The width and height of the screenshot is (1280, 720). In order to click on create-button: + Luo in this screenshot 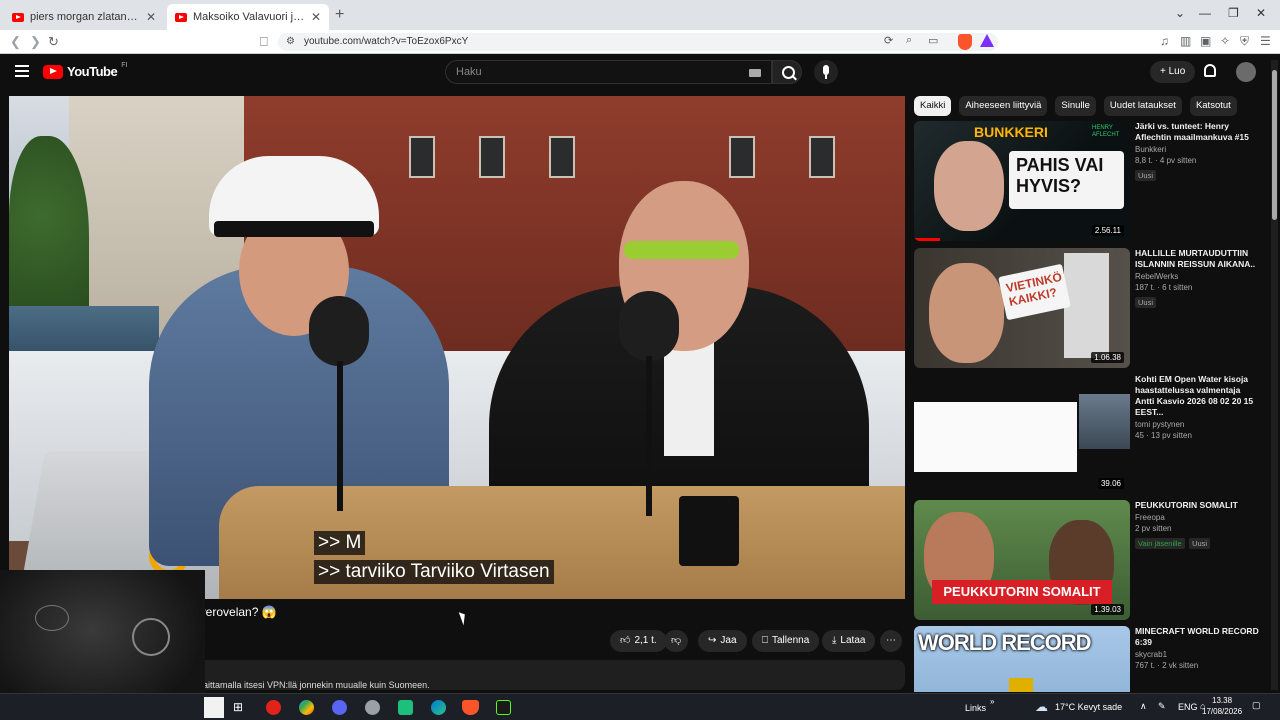, I will do `click(1173, 72)`.